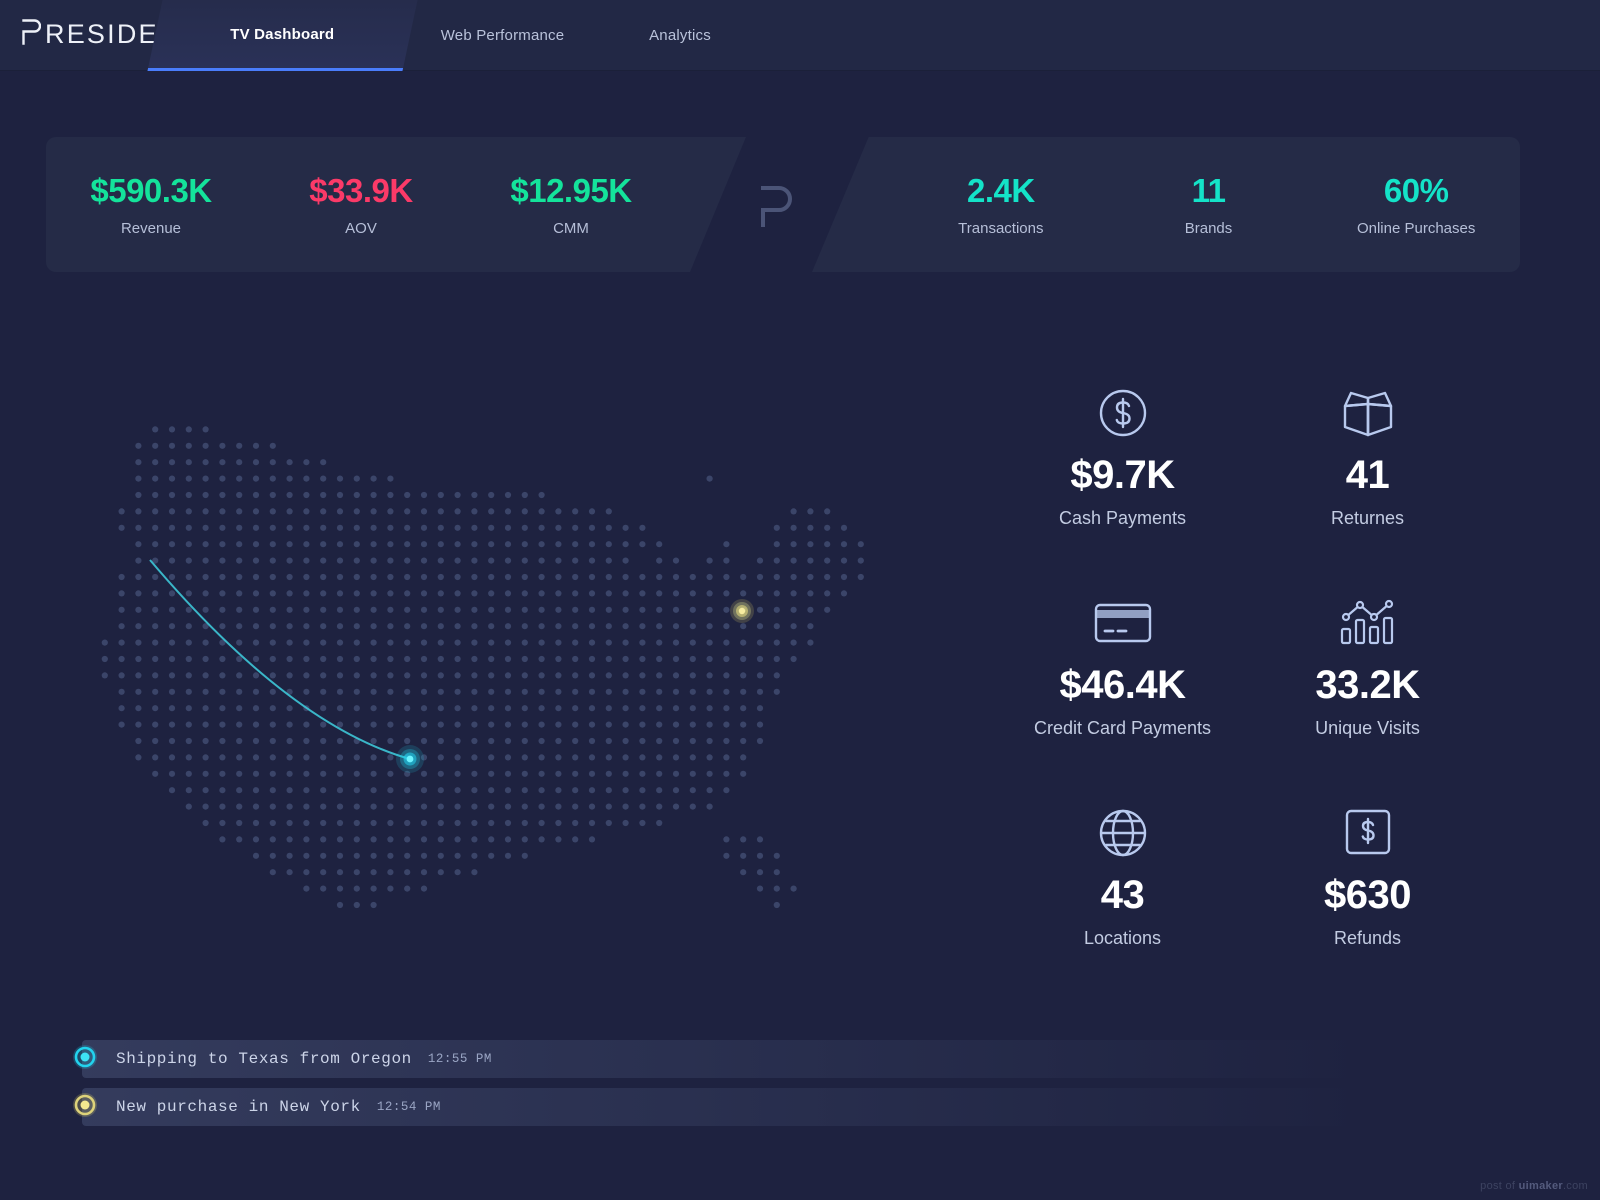 This screenshot has height=1200, width=1600. I want to click on kpi-cmm-value: $12.95K, so click(571, 190).